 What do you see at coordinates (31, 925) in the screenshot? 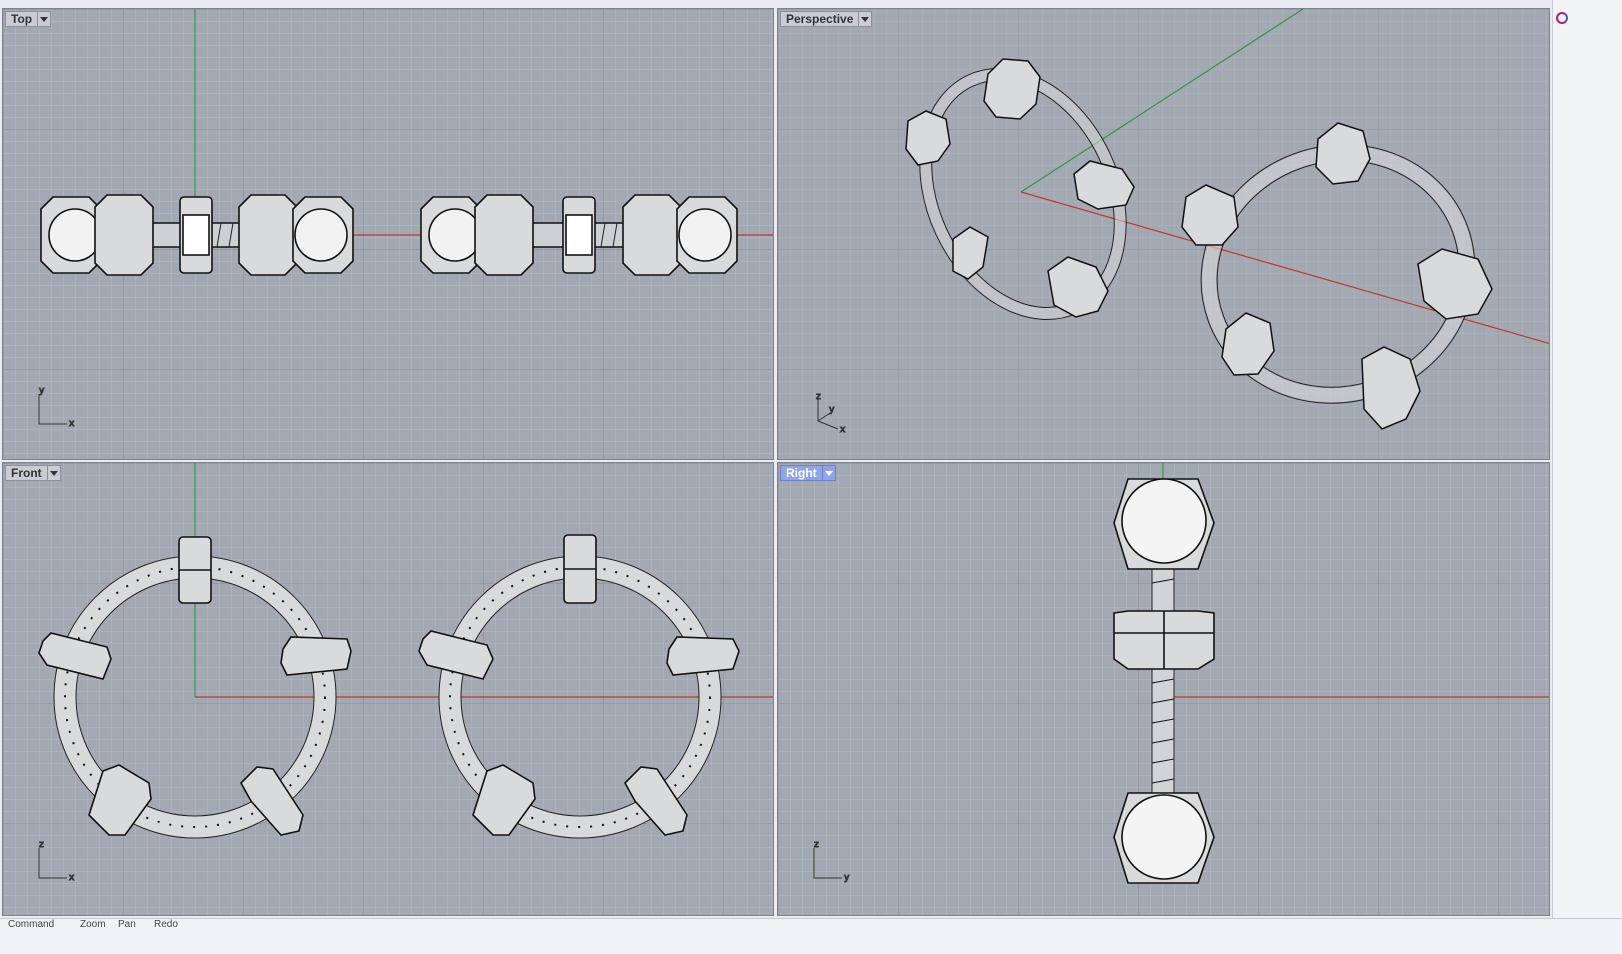
I see `status-item: Command` at bounding box center [31, 925].